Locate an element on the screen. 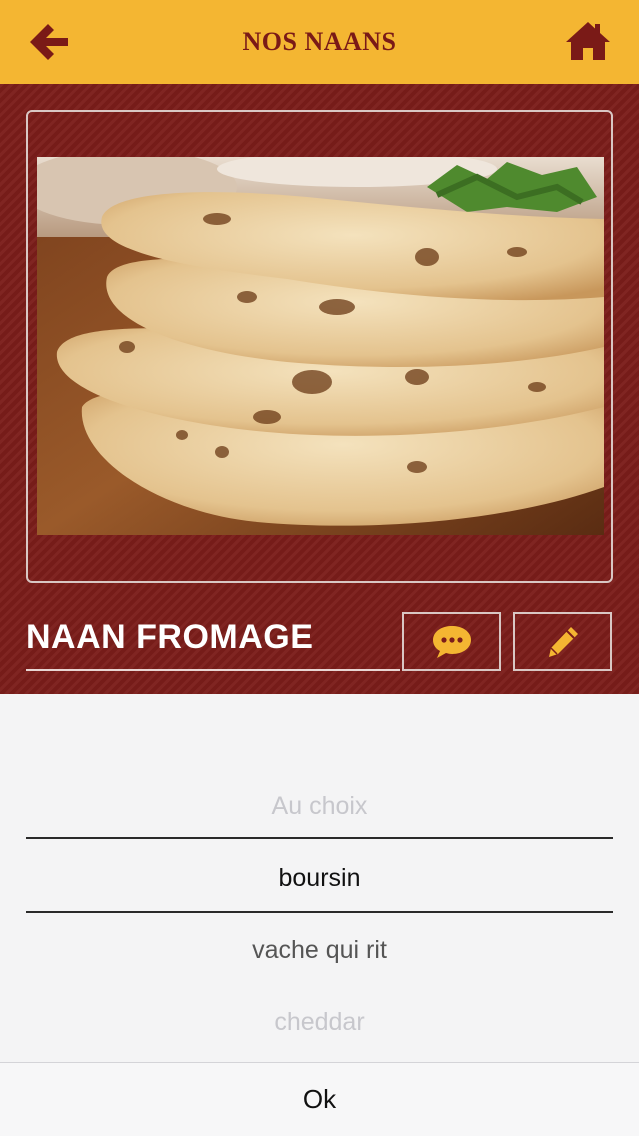 This screenshot has height=1136, width=639. app-header: NOS NAANS is located at coordinates (319, 42).